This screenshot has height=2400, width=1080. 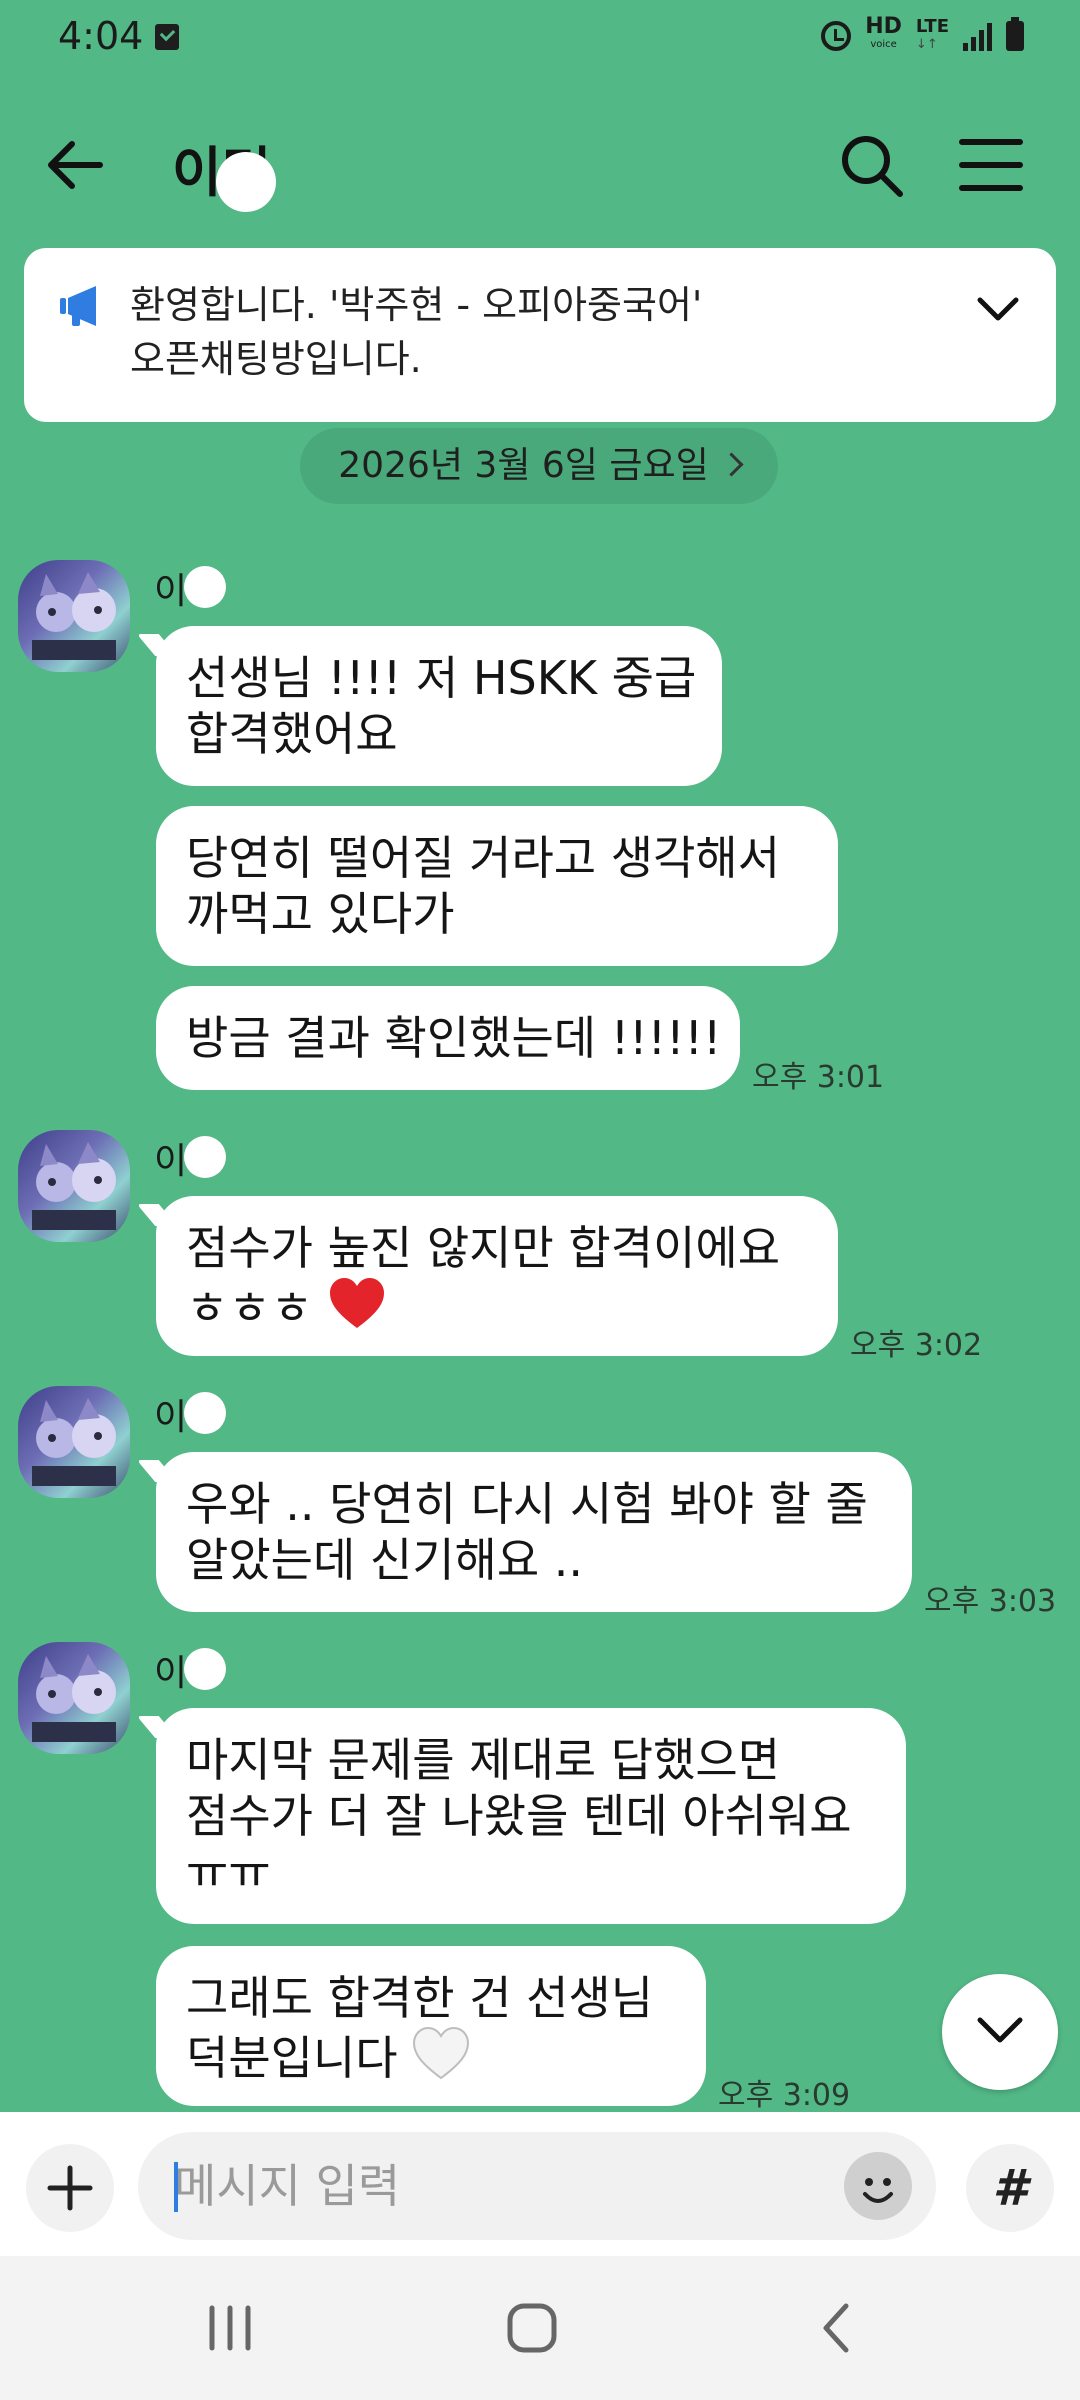 I want to click on plus-icon, so click(x=70, y=2188).